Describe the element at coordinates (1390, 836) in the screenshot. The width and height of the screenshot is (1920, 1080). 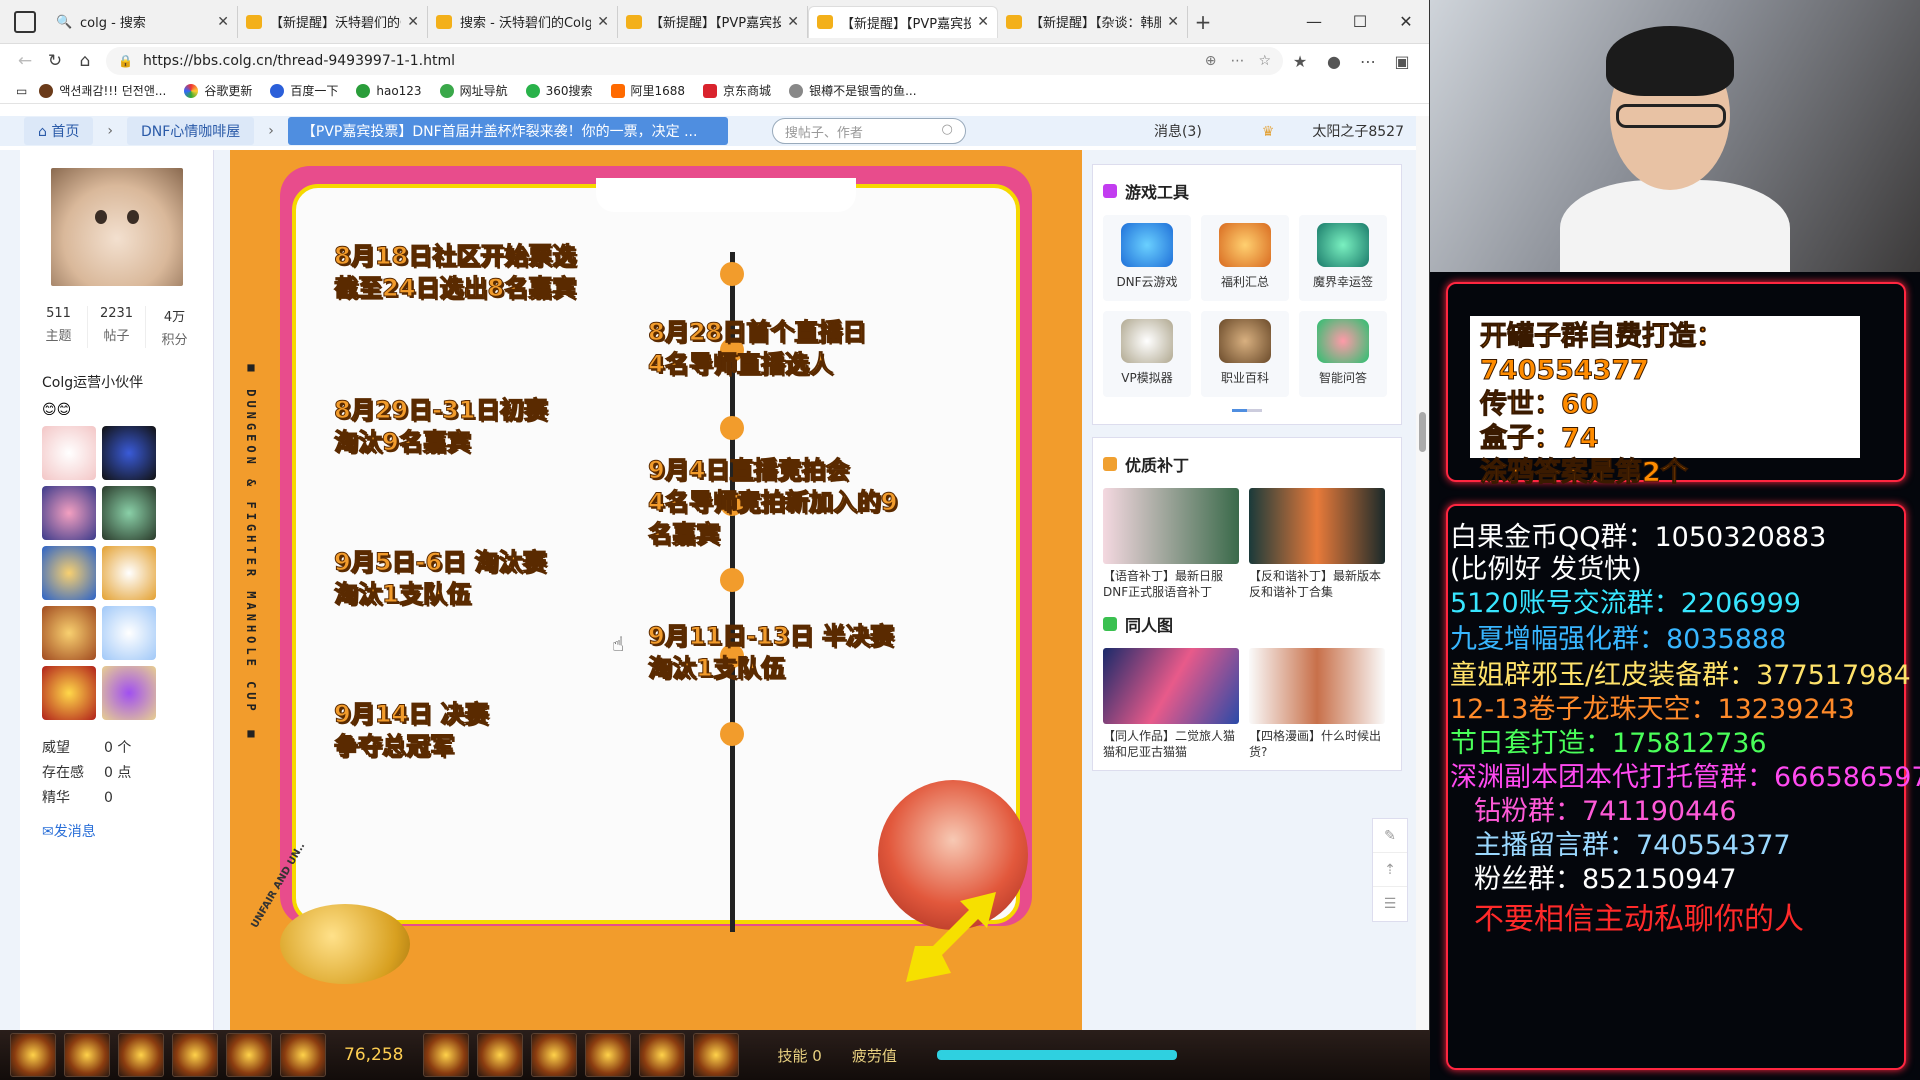
I see `comment-icon: ✎` at that location.